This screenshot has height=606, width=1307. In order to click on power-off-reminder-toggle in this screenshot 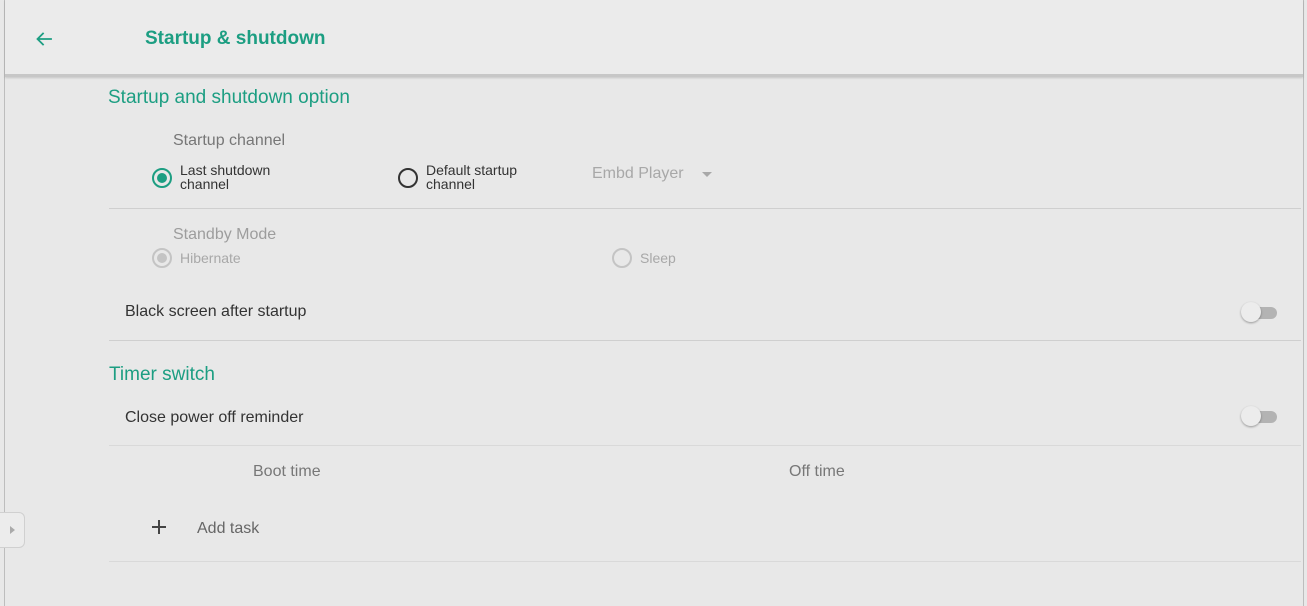, I will do `click(1259, 416)`.